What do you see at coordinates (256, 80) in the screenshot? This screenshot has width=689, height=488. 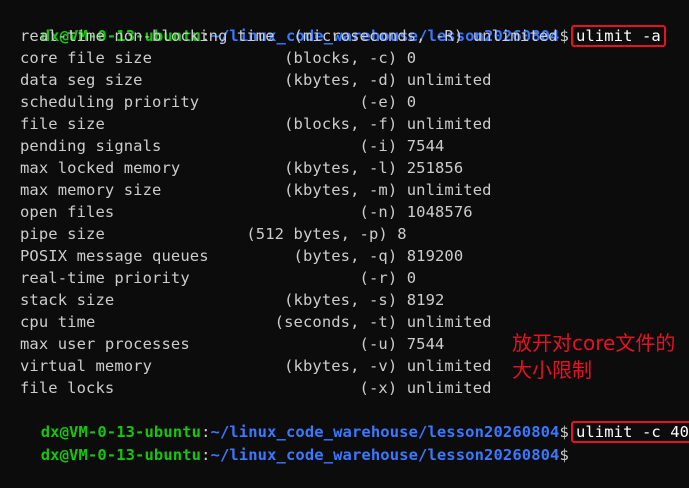 I see `output-line: data seg size (kbytes, -d) unlimited` at bounding box center [256, 80].